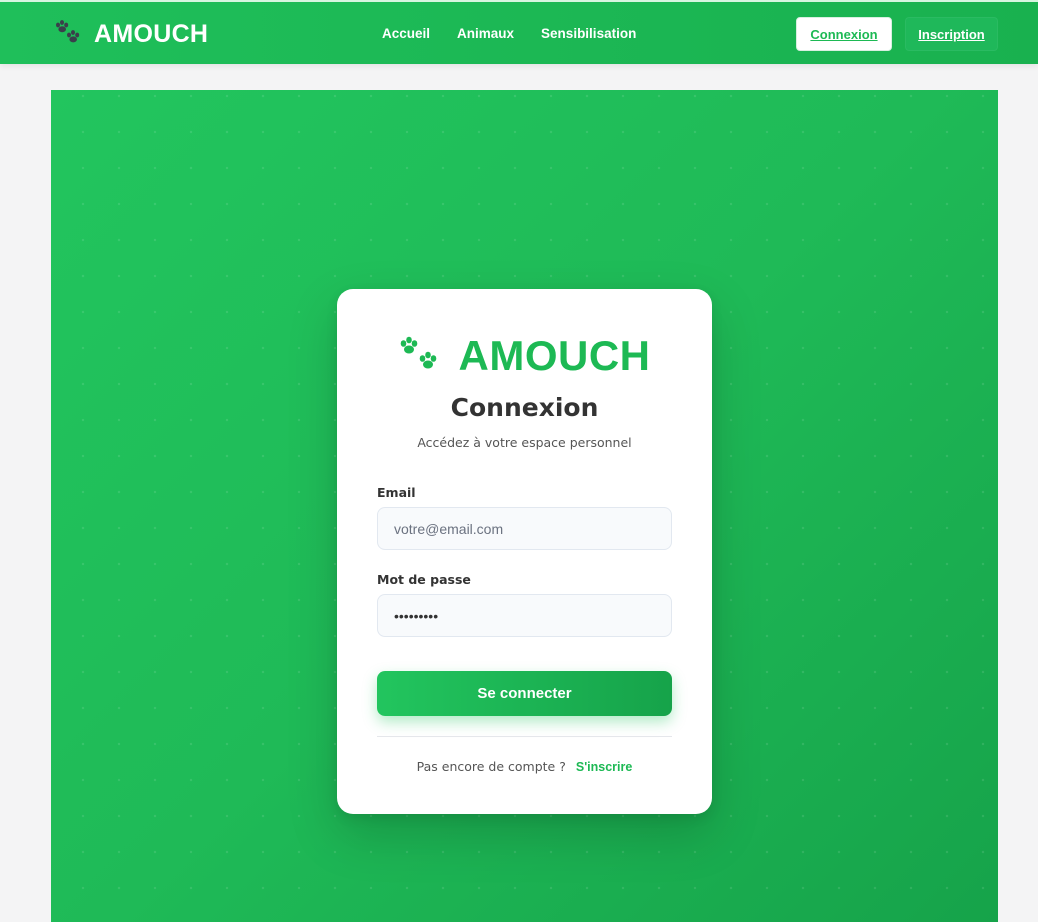 This screenshot has height=922, width=1038. Describe the element at coordinates (588, 33) in the screenshot. I see `nav-link-sensibilisation: Sensibilisation` at that location.